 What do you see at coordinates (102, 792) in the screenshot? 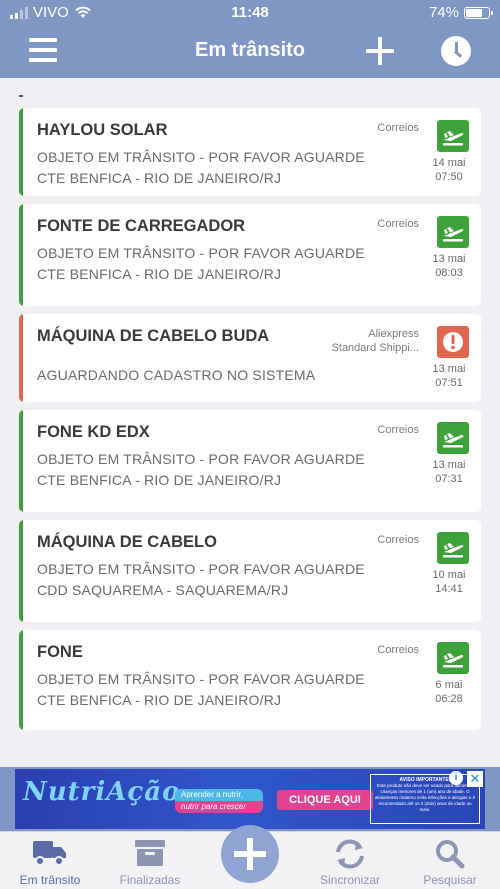
I see `ad-brand: NutriAção` at bounding box center [102, 792].